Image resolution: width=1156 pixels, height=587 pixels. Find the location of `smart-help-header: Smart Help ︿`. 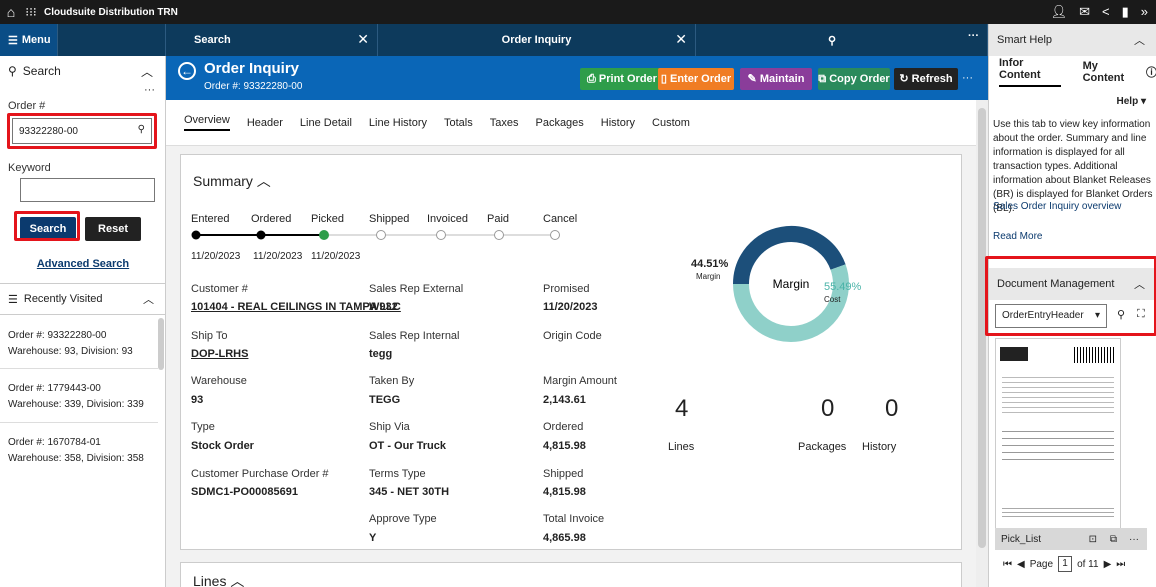

smart-help-header: Smart Help ︿ is located at coordinates (1072, 40).